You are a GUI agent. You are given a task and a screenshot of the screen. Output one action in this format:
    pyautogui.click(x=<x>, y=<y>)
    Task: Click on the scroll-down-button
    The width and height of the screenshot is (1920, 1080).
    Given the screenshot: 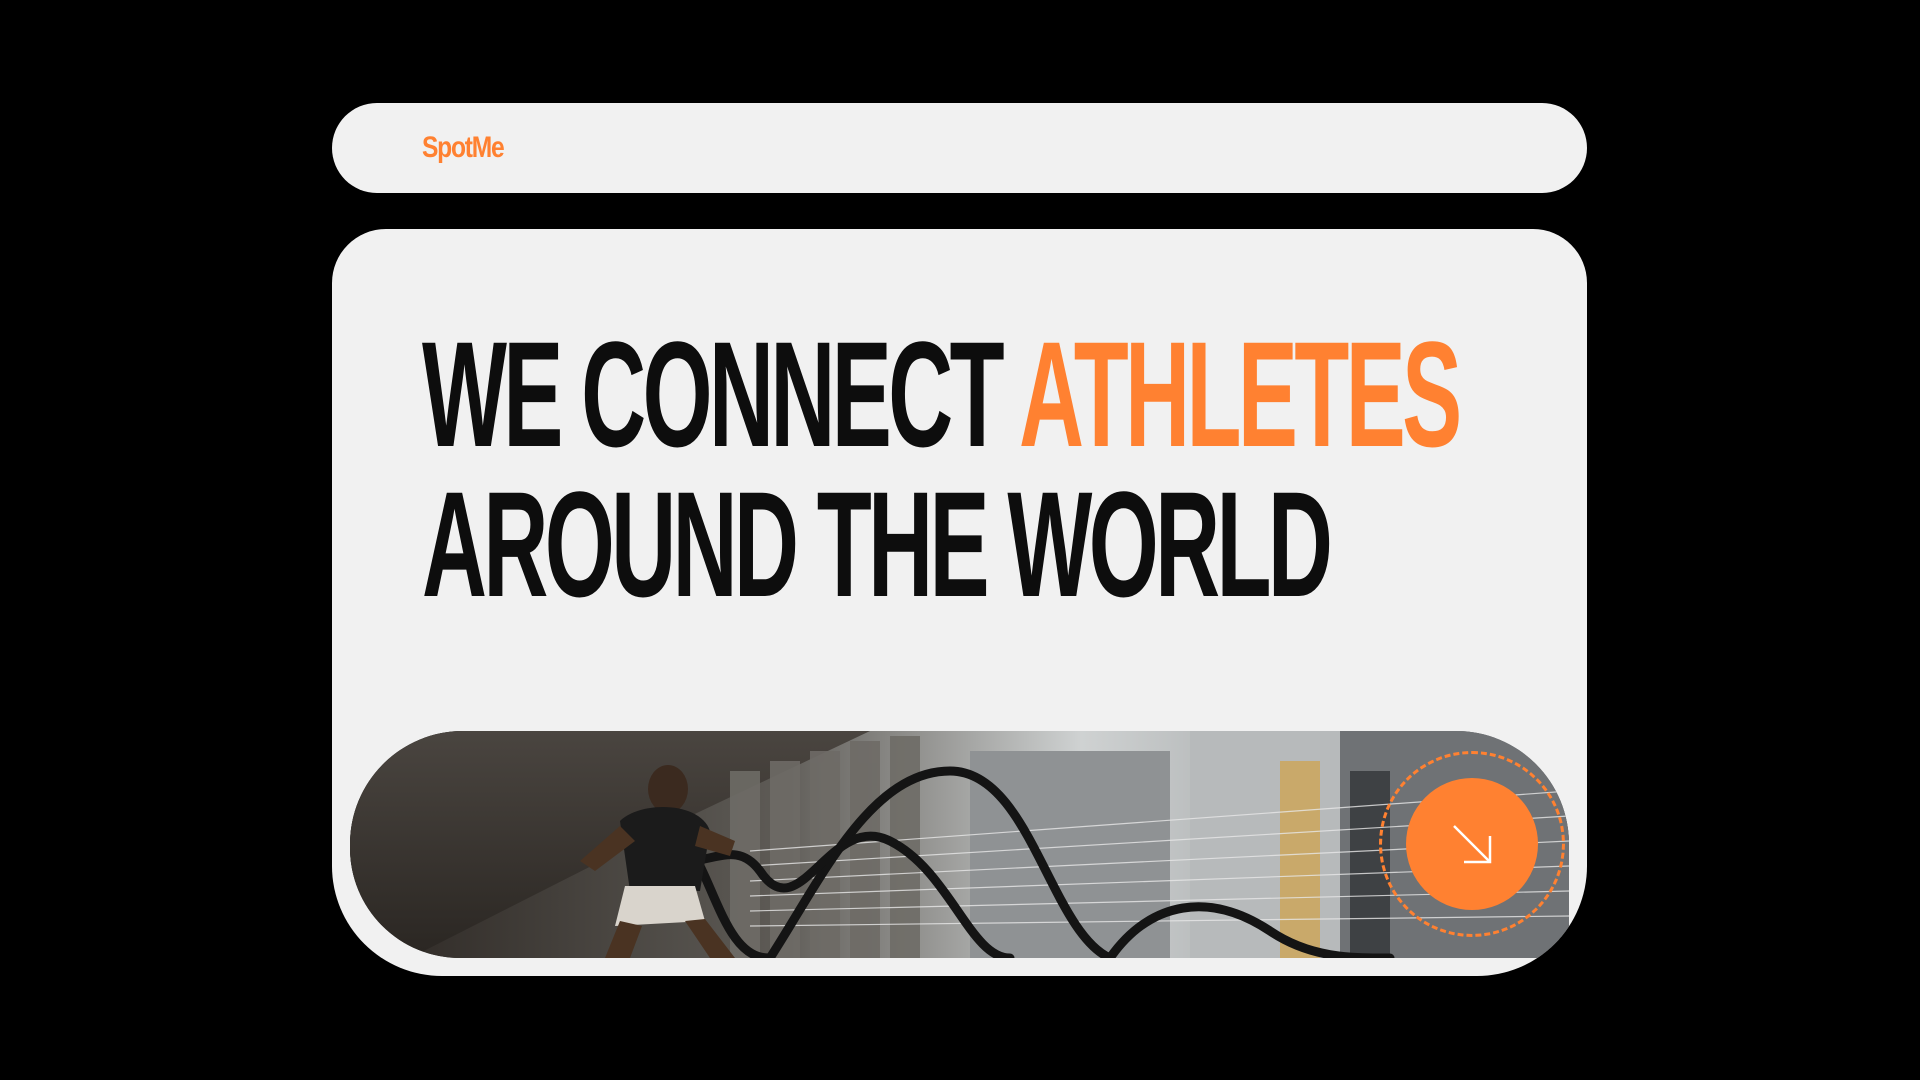 What is the action you would take?
    pyautogui.click(x=1472, y=844)
    